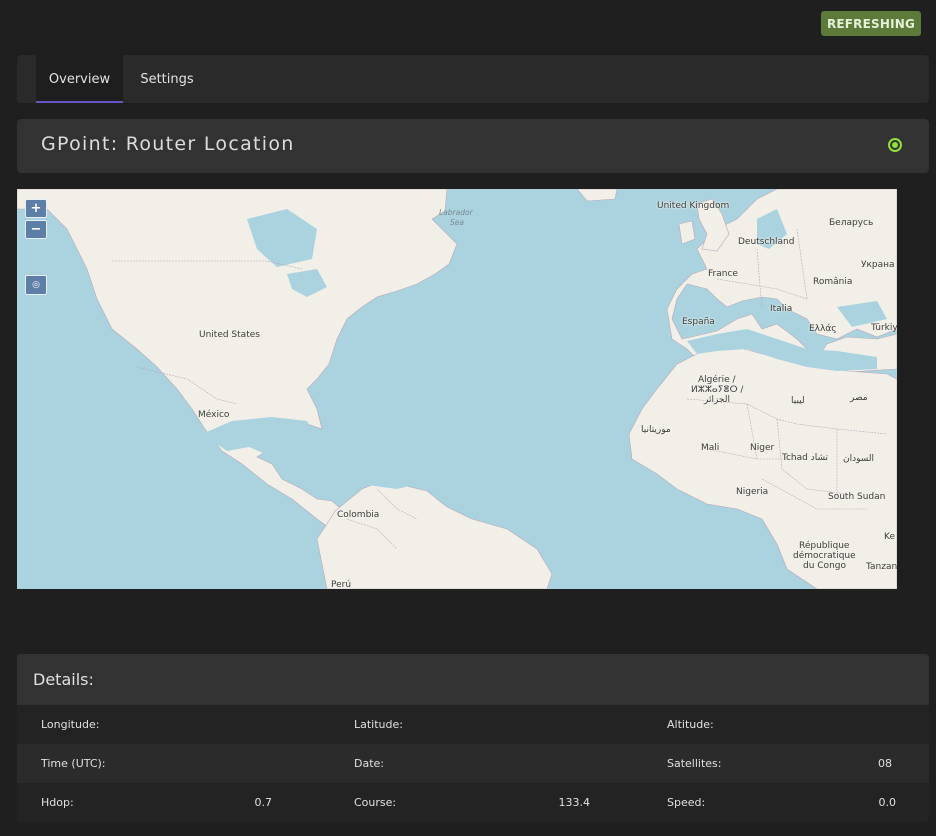 Image resolution: width=936 pixels, height=836 pixels. Describe the element at coordinates (766, 242) in the screenshot. I see `map-label-deutschland: Deutschland` at that location.